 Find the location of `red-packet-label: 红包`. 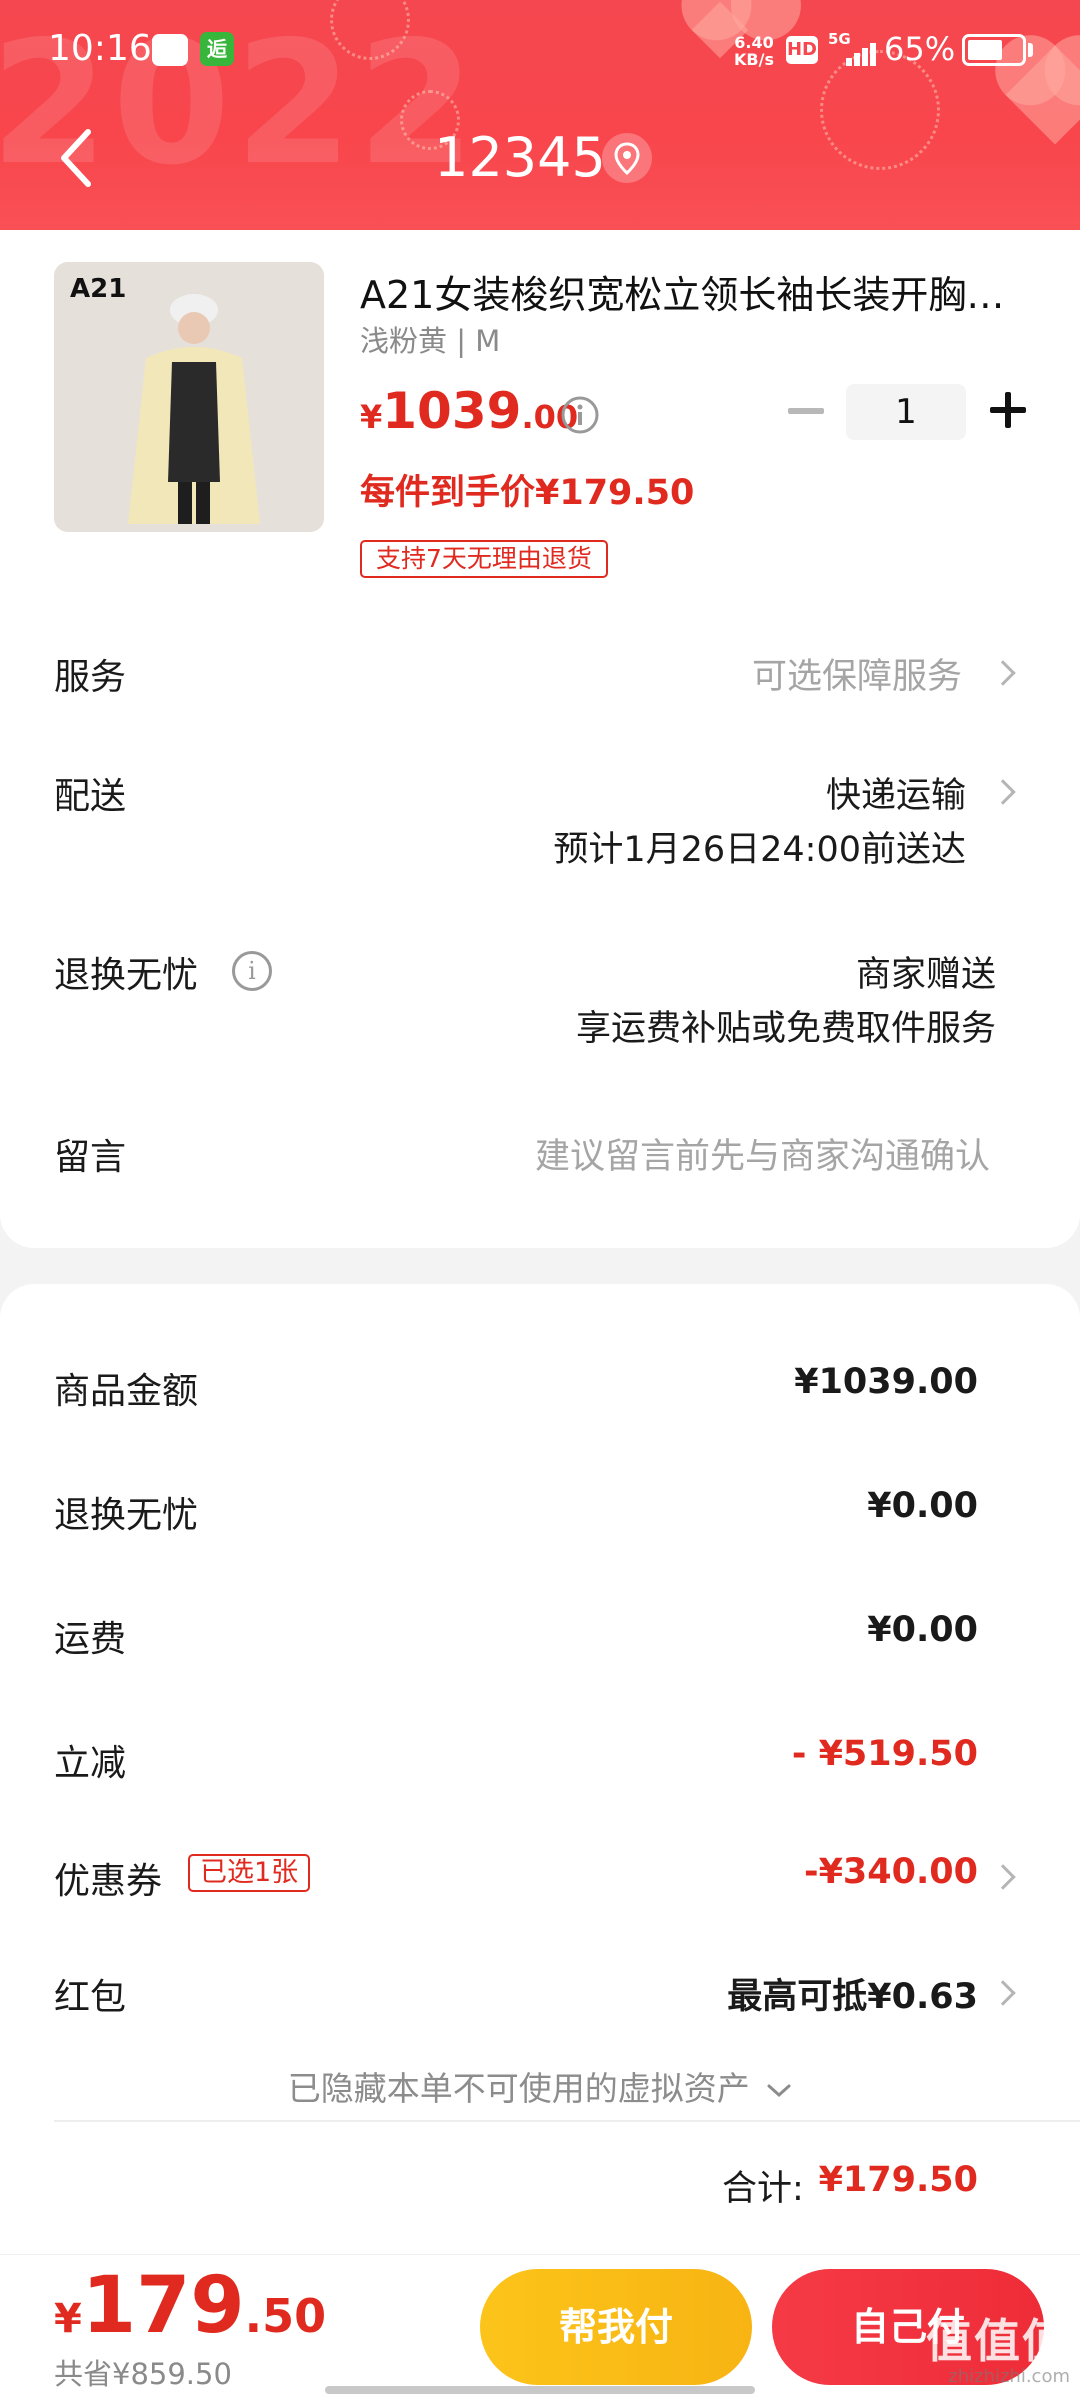

red-packet-label: 红包 is located at coordinates (90, 1994).